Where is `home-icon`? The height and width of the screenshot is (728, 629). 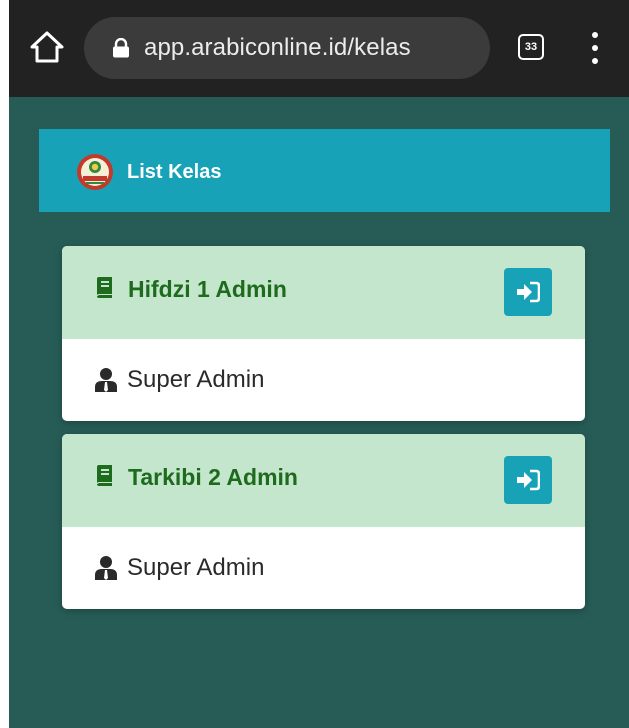 home-icon is located at coordinates (47, 47).